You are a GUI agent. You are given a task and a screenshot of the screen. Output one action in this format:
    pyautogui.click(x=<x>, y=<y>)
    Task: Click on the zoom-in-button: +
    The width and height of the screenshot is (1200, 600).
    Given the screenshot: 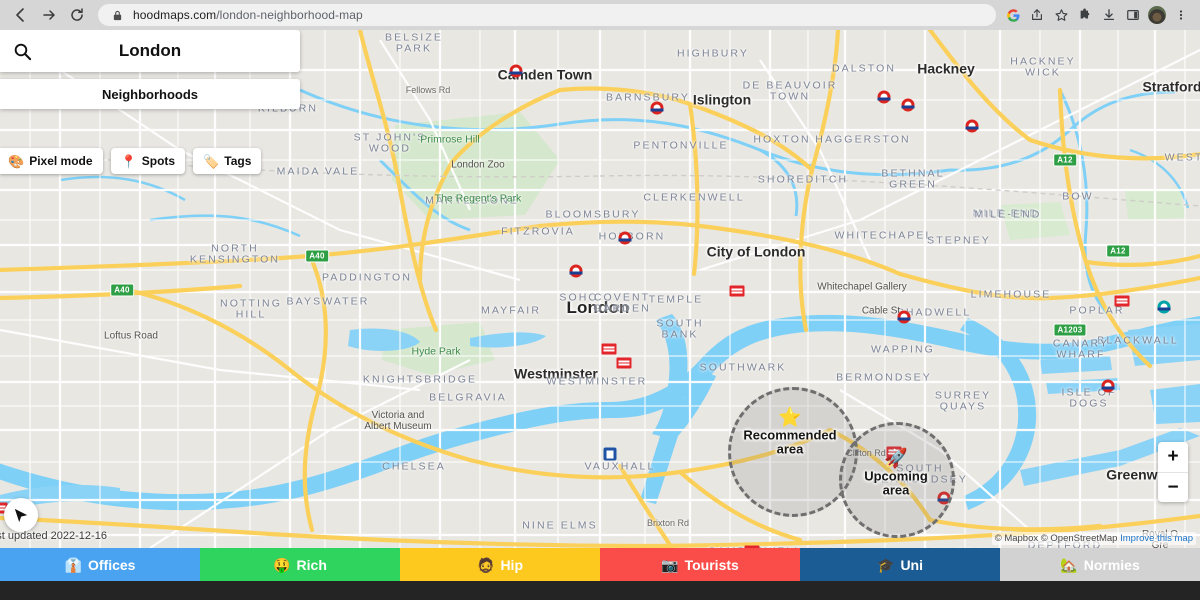 What is the action you would take?
    pyautogui.click(x=1173, y=457)
    